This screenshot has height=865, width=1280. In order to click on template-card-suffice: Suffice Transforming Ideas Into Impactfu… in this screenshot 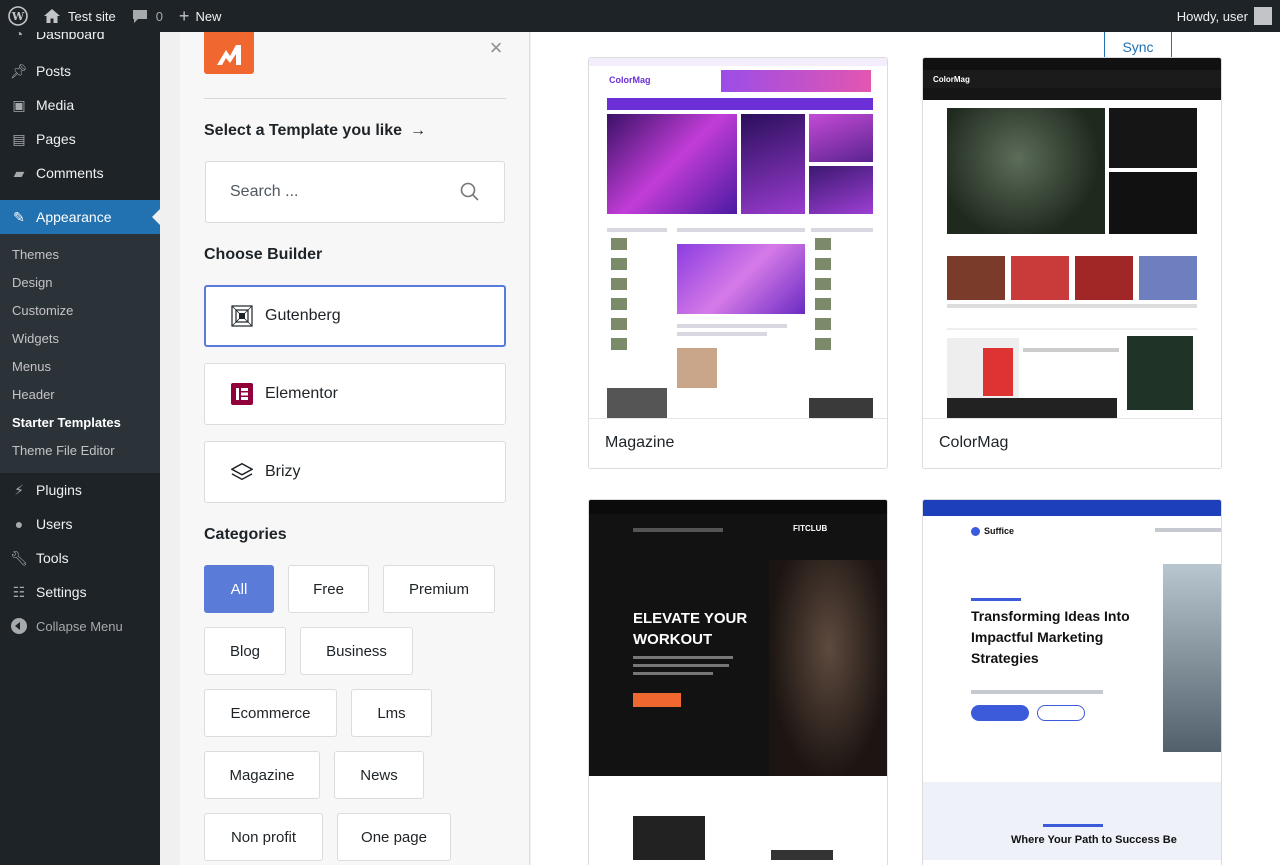, I will do `click(1072, 682)`.